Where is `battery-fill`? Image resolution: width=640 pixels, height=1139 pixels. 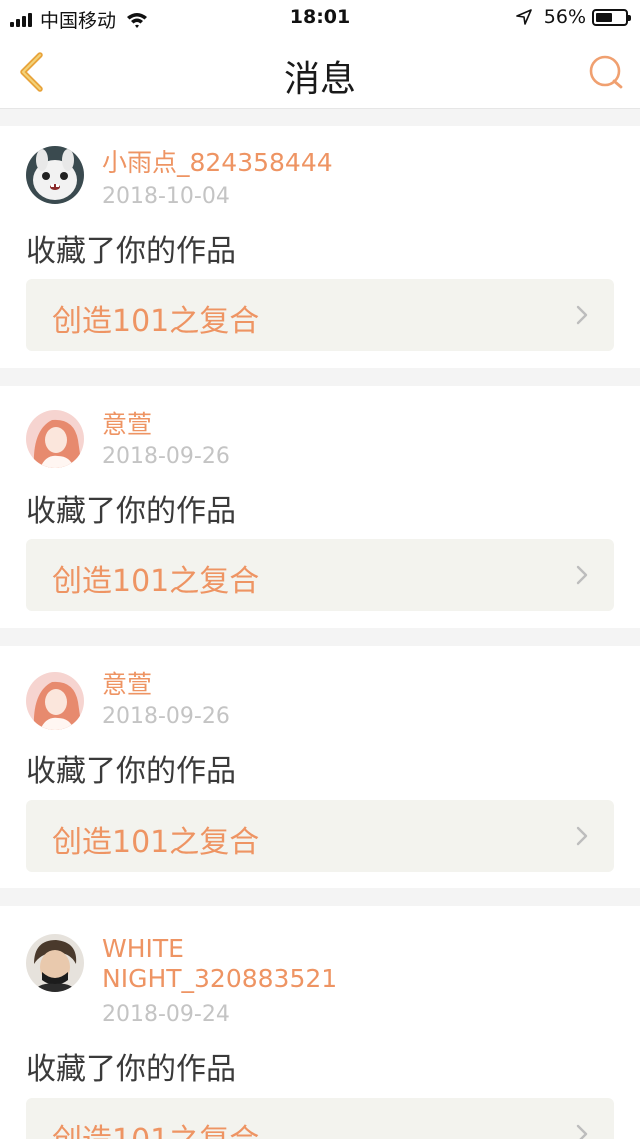
battery-fill is located at coordinates (604, 17).